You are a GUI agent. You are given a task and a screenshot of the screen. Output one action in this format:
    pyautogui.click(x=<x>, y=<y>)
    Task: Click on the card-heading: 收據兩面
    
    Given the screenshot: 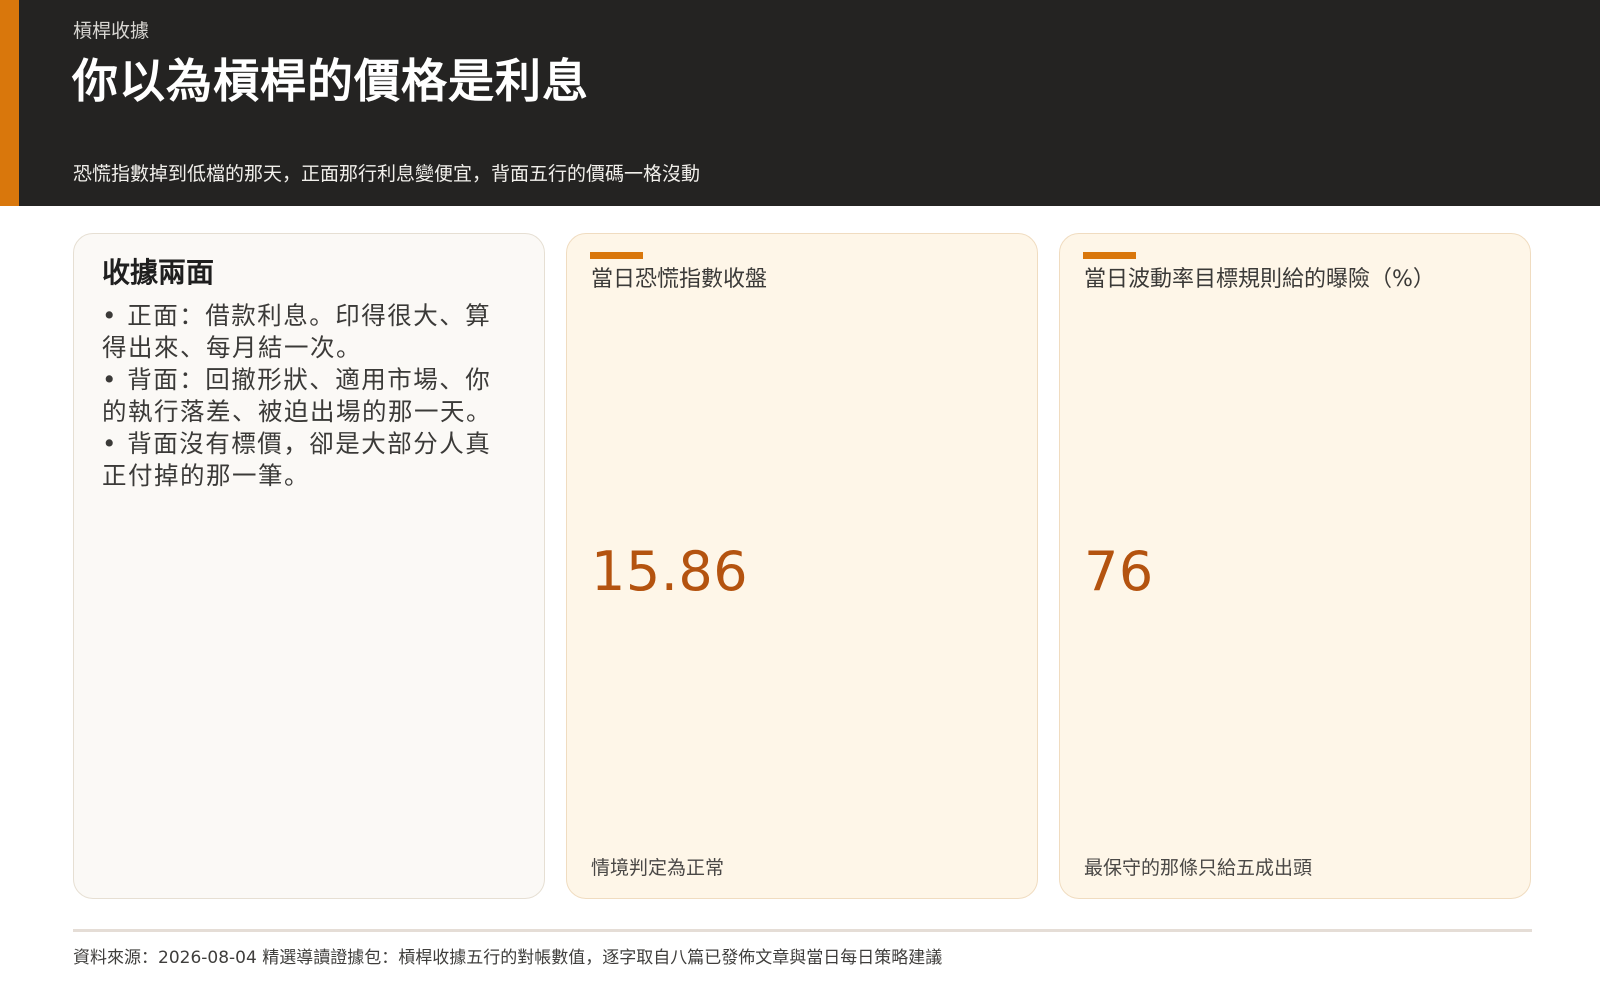 What is the action you would take?
    pyautogui.click(x=158, y=272)
    